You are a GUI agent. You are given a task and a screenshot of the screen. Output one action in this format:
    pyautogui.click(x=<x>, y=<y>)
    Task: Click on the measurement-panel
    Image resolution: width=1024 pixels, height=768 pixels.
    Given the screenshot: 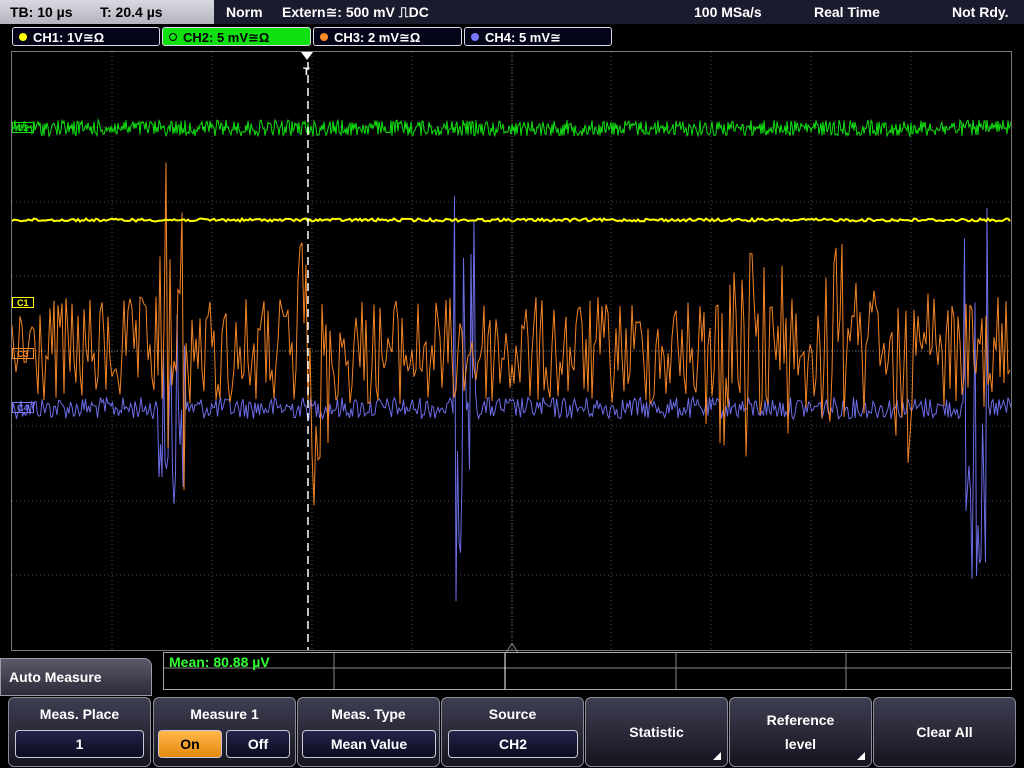 What is the action you would take?
    pyautogui.click(x=587, y=671)
    